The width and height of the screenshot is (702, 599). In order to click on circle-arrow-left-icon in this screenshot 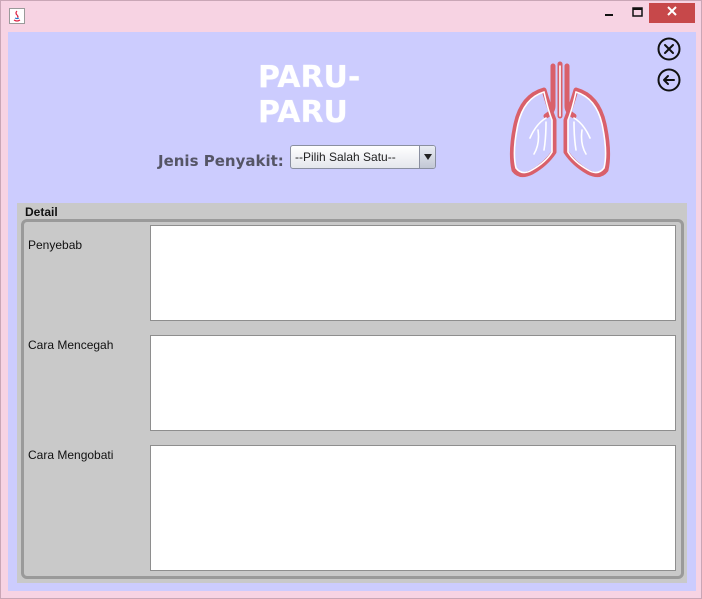, I will do `click(669, 82)`.